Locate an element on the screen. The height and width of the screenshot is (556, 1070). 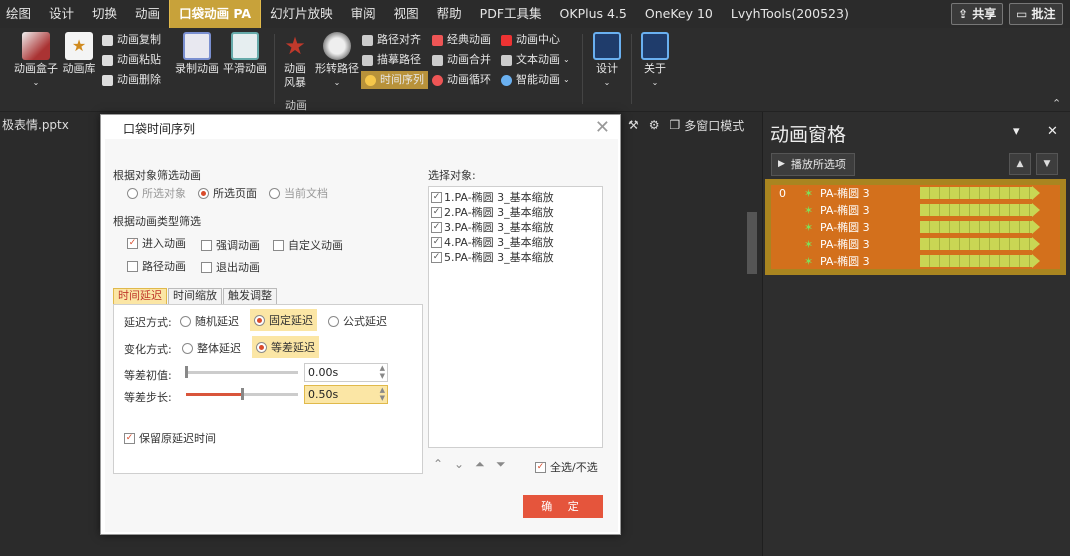
chevron-down-icon: ⌄ is located at coordinates (655, 82).